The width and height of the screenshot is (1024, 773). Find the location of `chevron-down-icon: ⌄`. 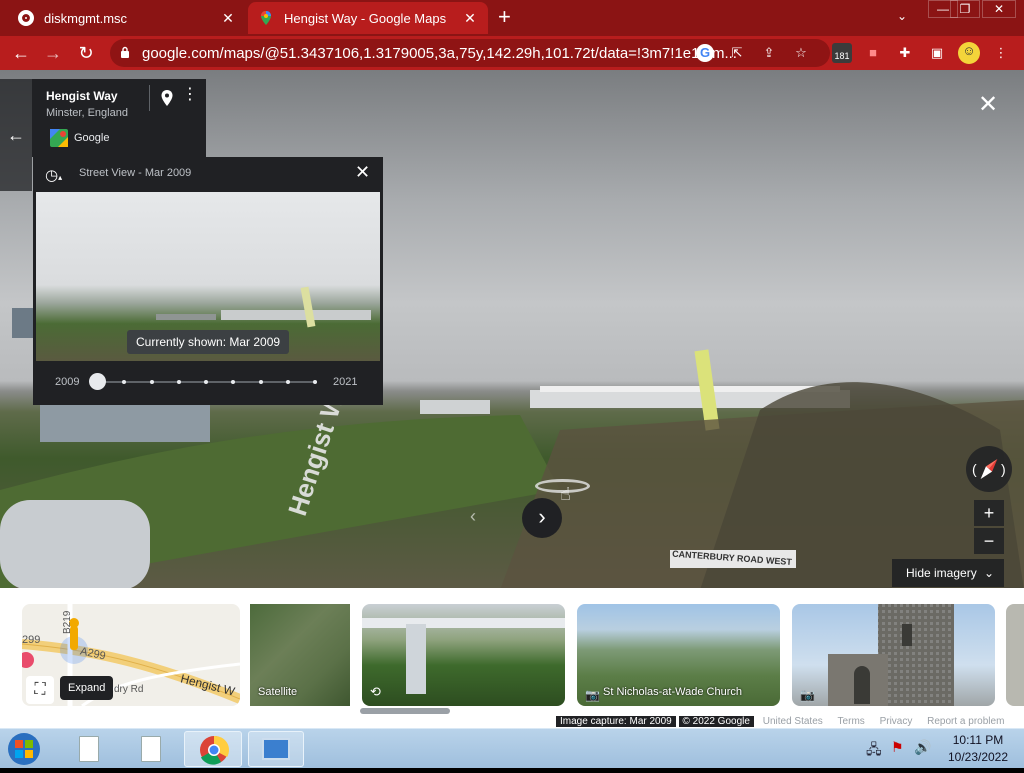

chevron-down-icon: ⌄ is located at coordinates (989, 573).